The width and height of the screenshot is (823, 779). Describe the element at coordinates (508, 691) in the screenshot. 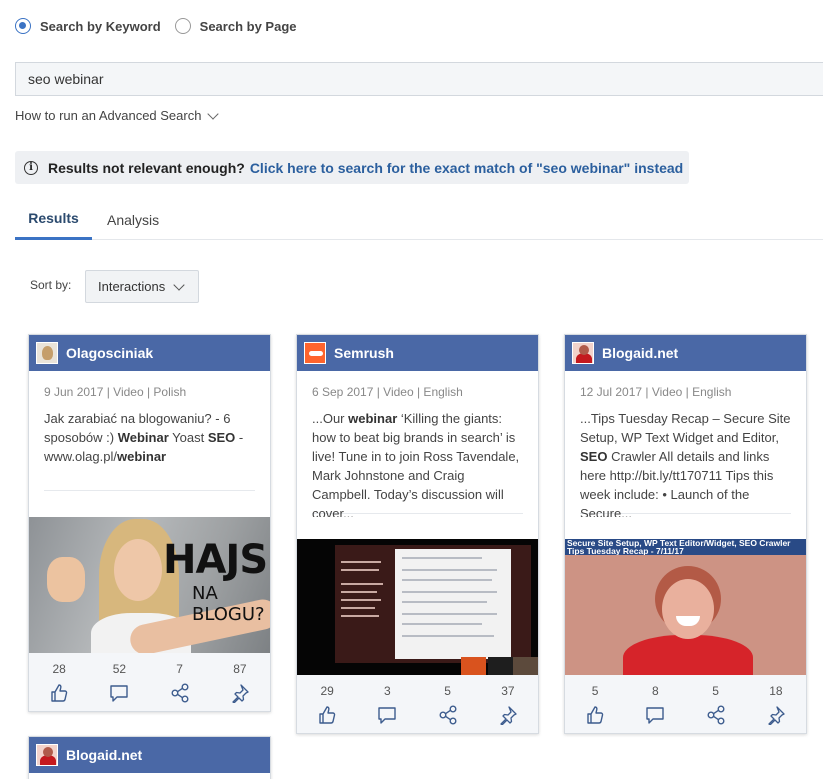

I see `stat-count: 37` at that location.